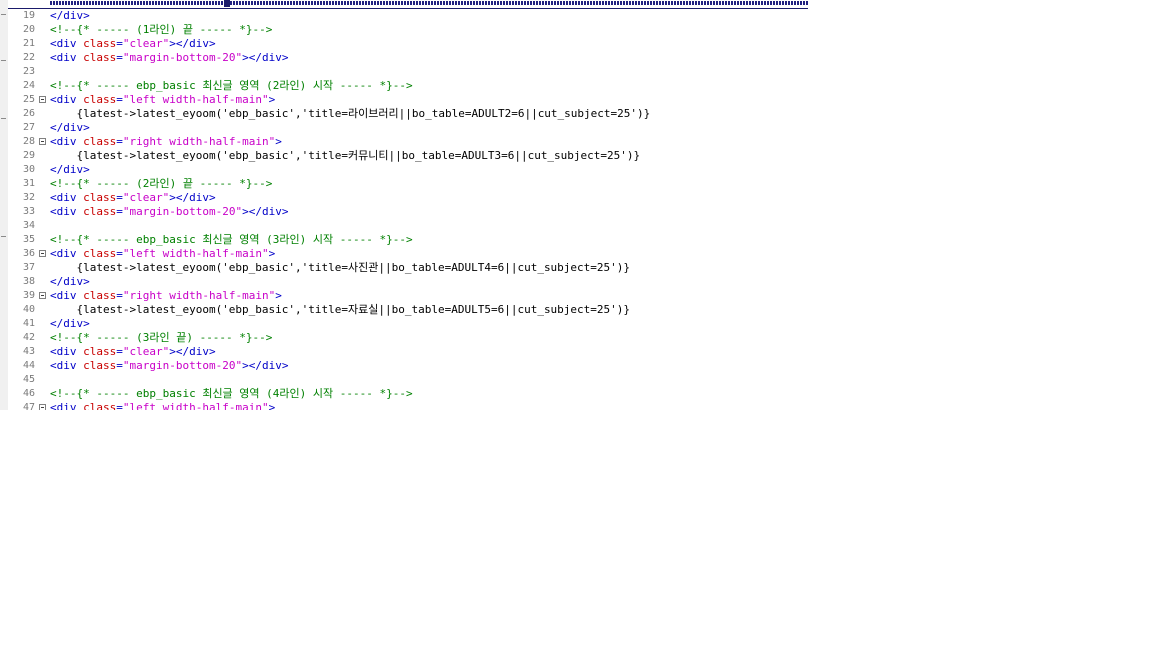 Image resolution: width=1152 pixels, height=648 pixels. What do you see at coordinates (408, 100) in the screenshot?
I see `code-line: 25 <div class="left width-half-main">` at bounding box center [408, 100].